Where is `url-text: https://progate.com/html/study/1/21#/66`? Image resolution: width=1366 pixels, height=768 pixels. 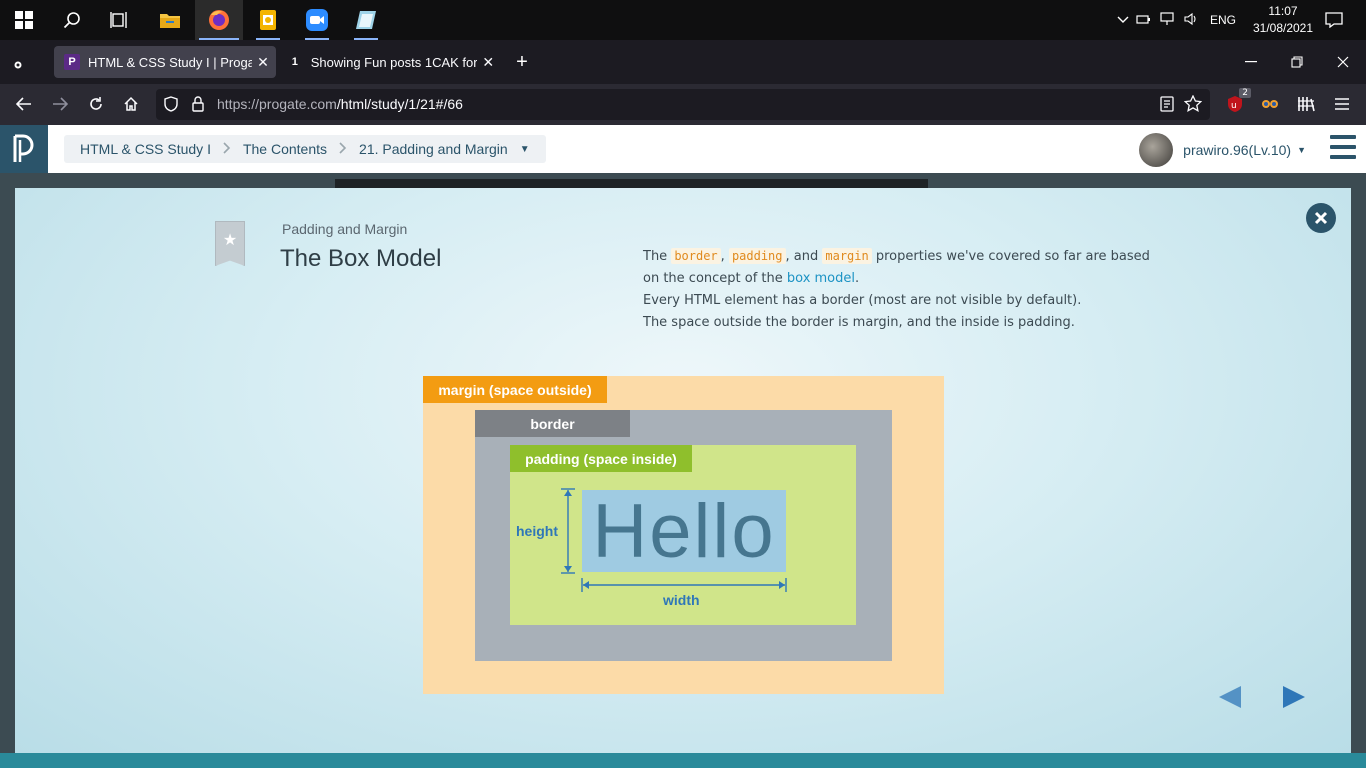
url-text: https://progate.com/html/study/1/21#/66 is located at coordinates (340, 104).